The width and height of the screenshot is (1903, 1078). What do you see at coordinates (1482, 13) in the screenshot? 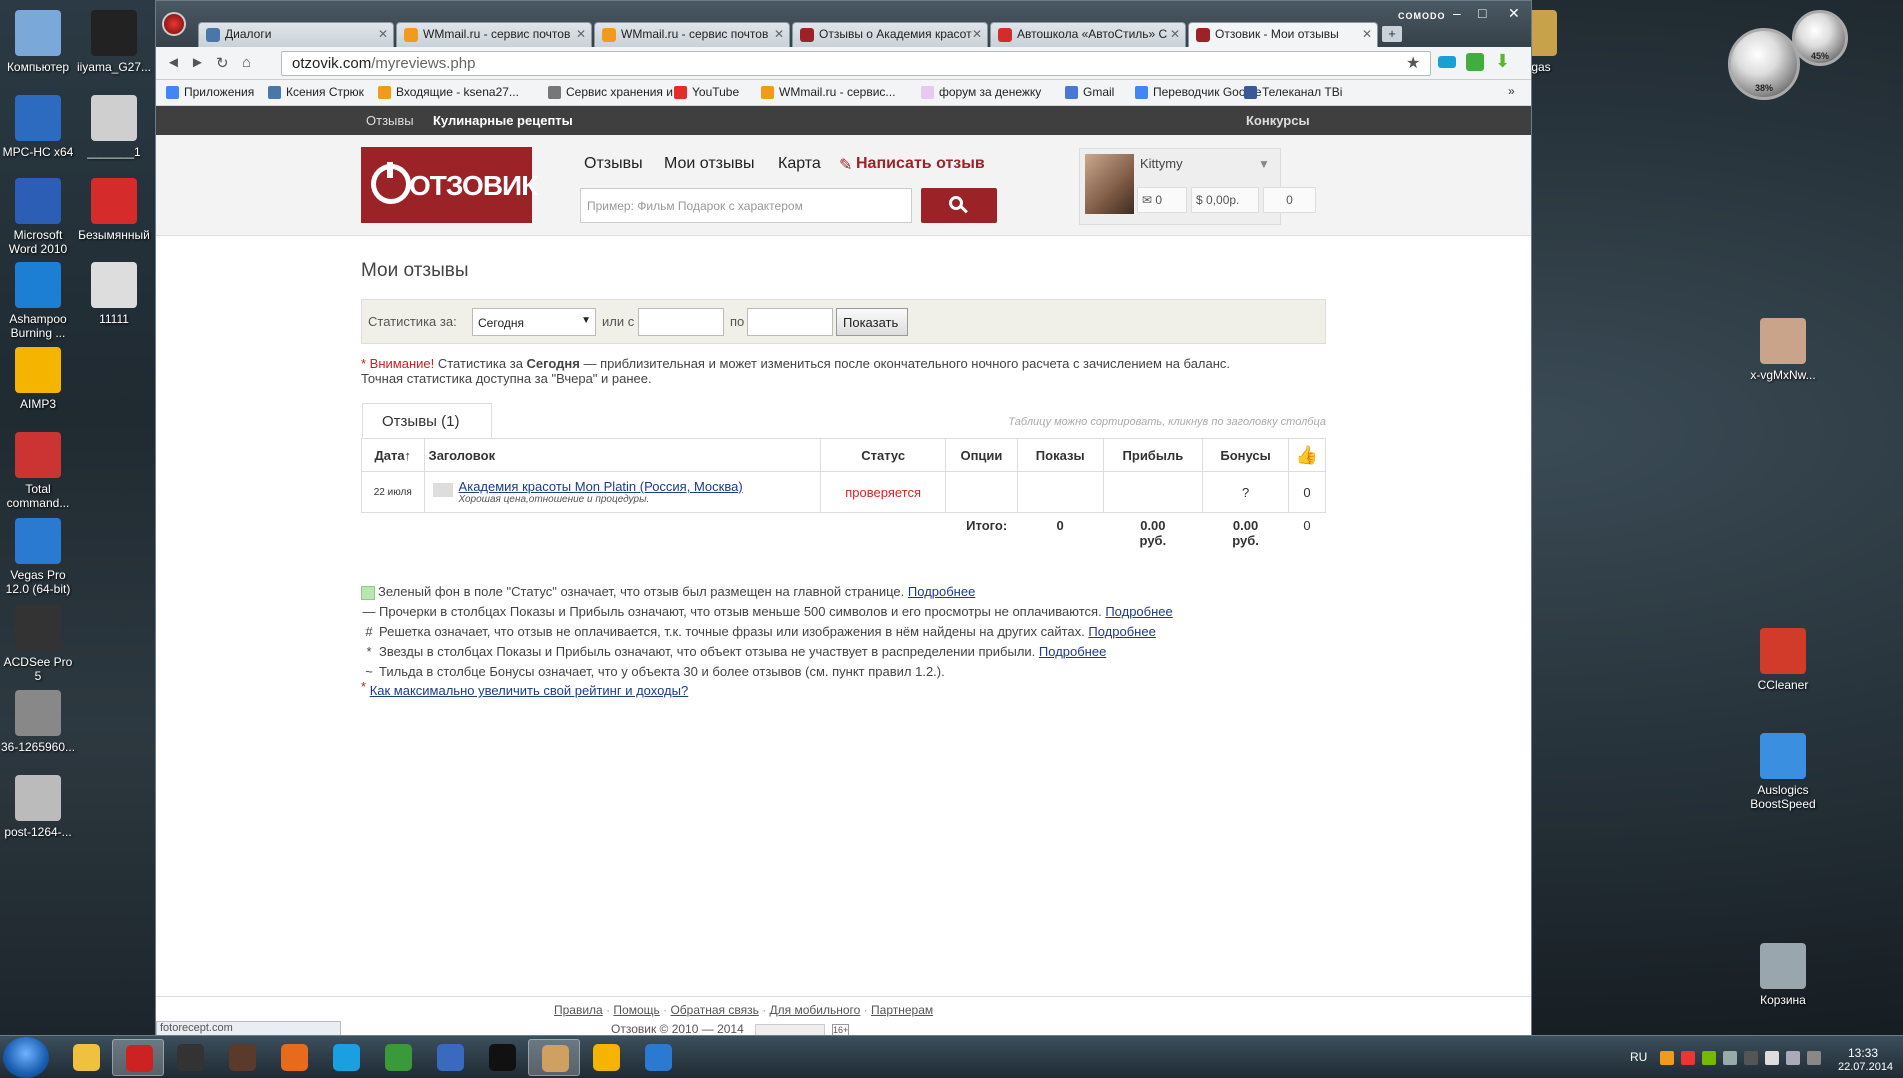
I see `maximize-button: □` at bounding box center [1482, 13].